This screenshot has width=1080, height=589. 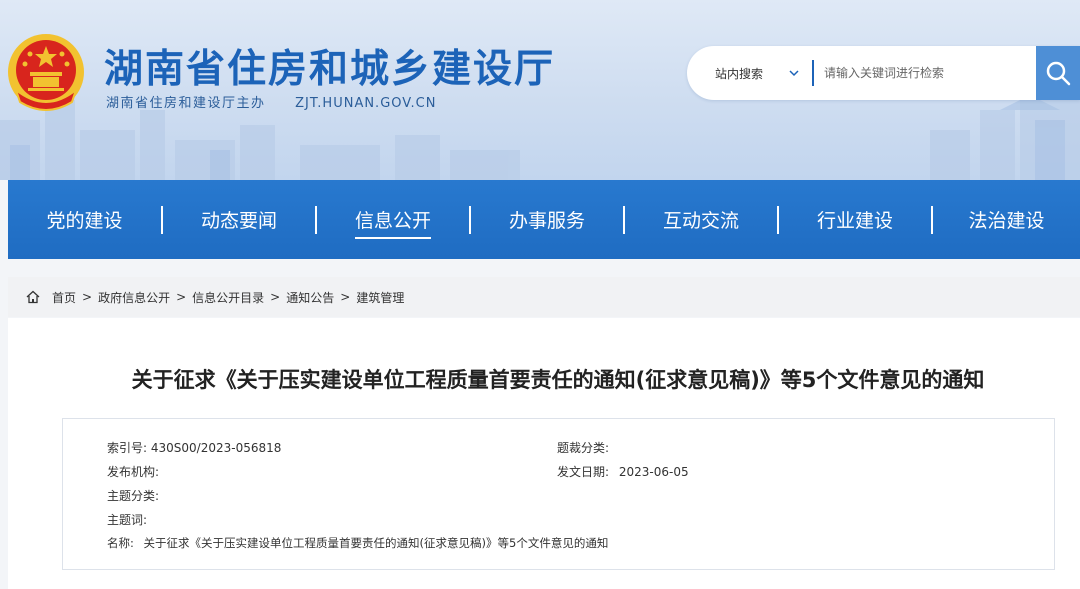 I want to click on home-icon, so click(x=33, y=297).